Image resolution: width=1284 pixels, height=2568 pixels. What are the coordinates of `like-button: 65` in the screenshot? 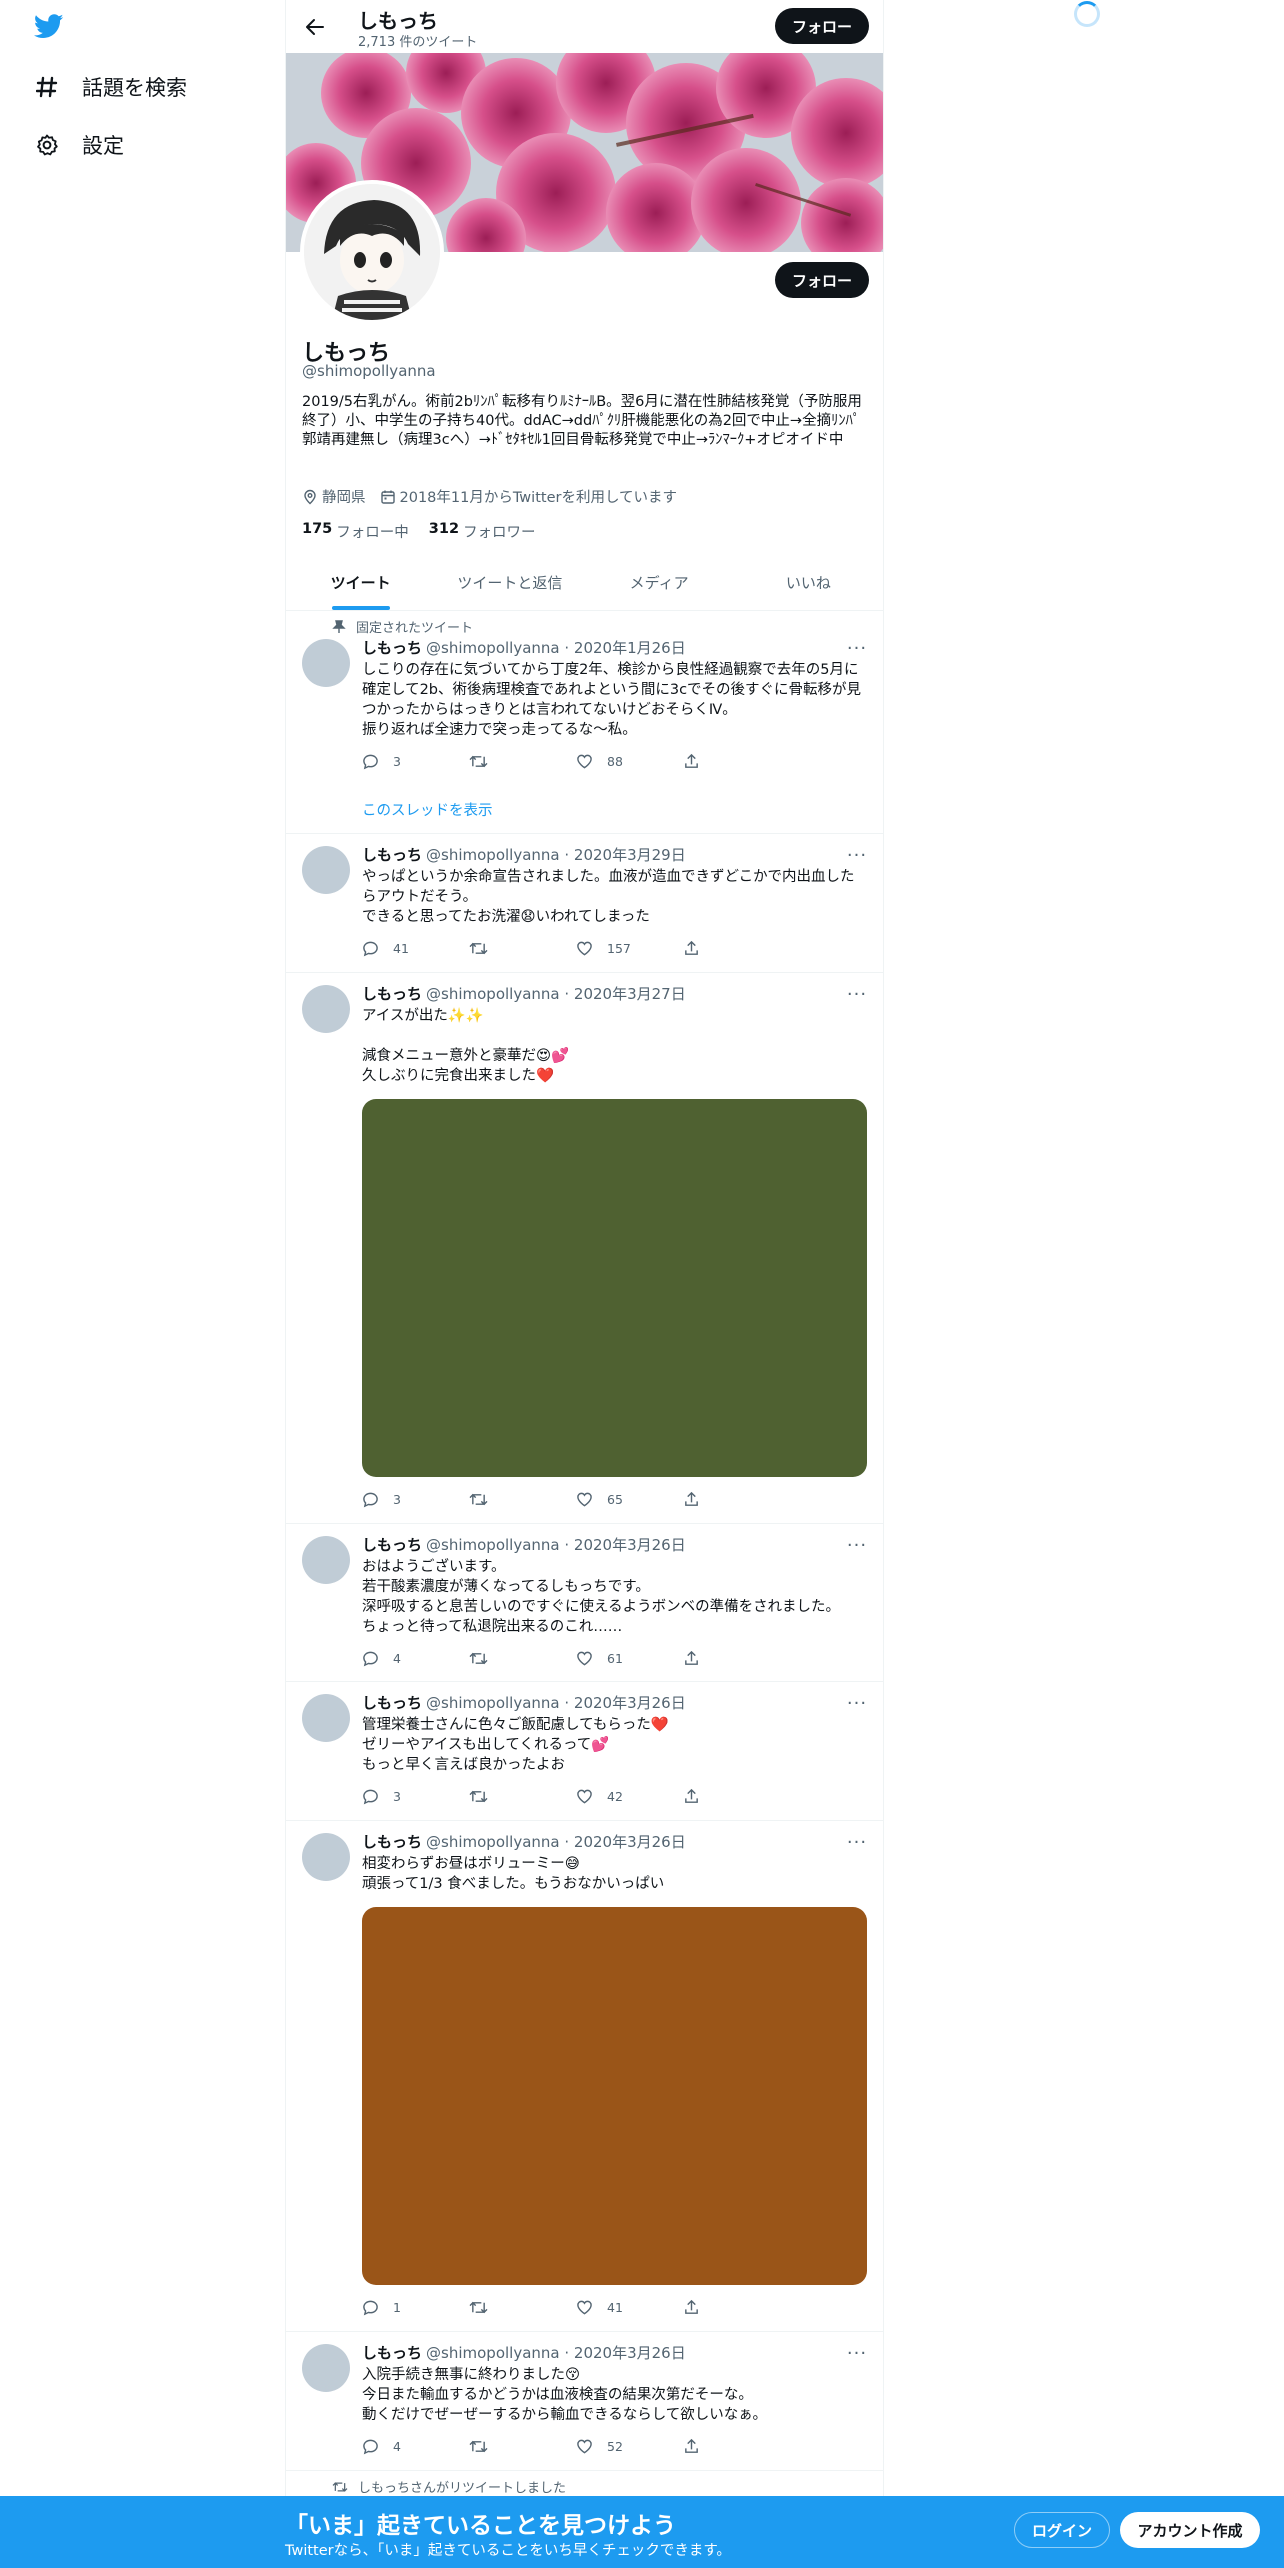 It's located at (629, 1499).